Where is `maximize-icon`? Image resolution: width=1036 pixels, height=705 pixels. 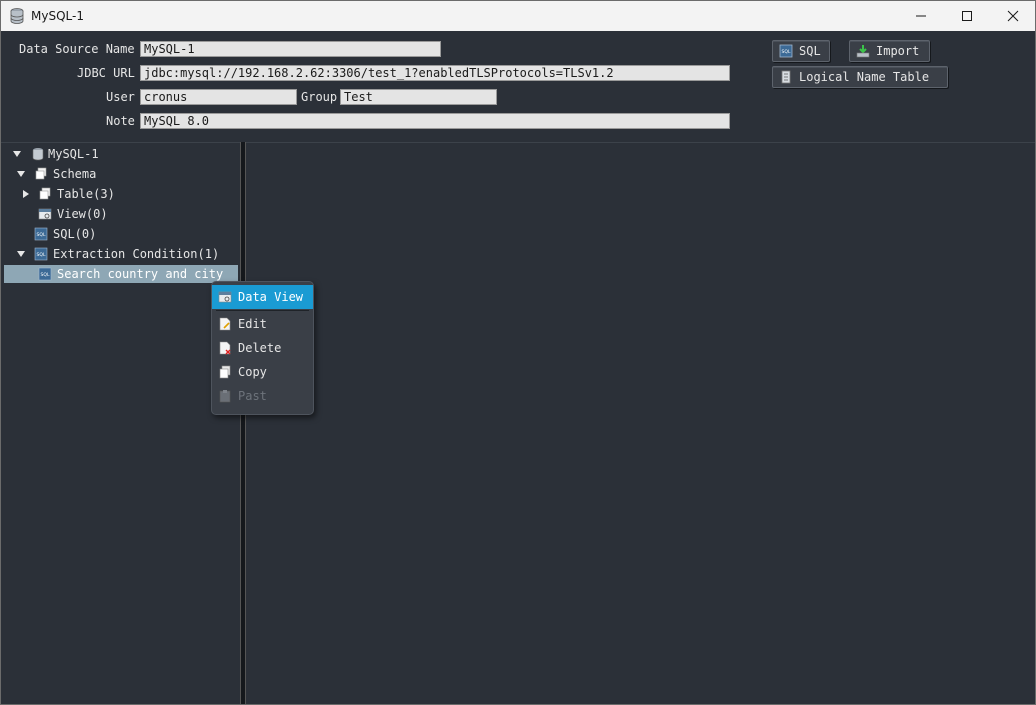 maximize-icon is located at coordinates (967, 16).